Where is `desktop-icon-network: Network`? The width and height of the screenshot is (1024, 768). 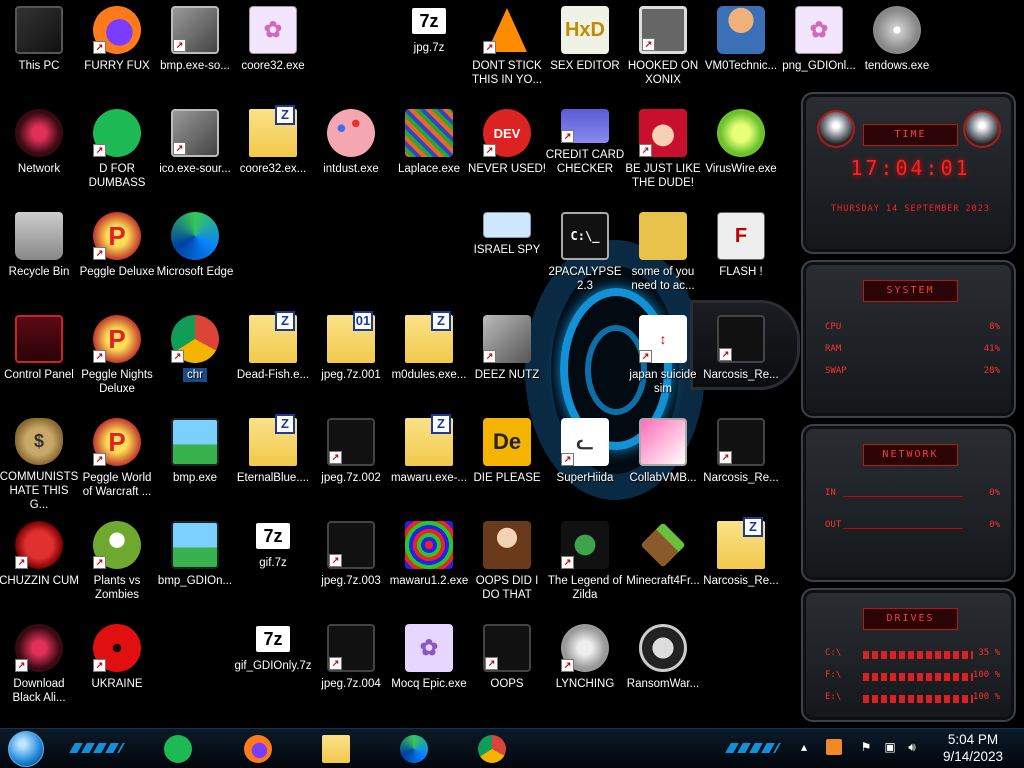
desktop-icon-network: Network is located at coordinates (39, 153).